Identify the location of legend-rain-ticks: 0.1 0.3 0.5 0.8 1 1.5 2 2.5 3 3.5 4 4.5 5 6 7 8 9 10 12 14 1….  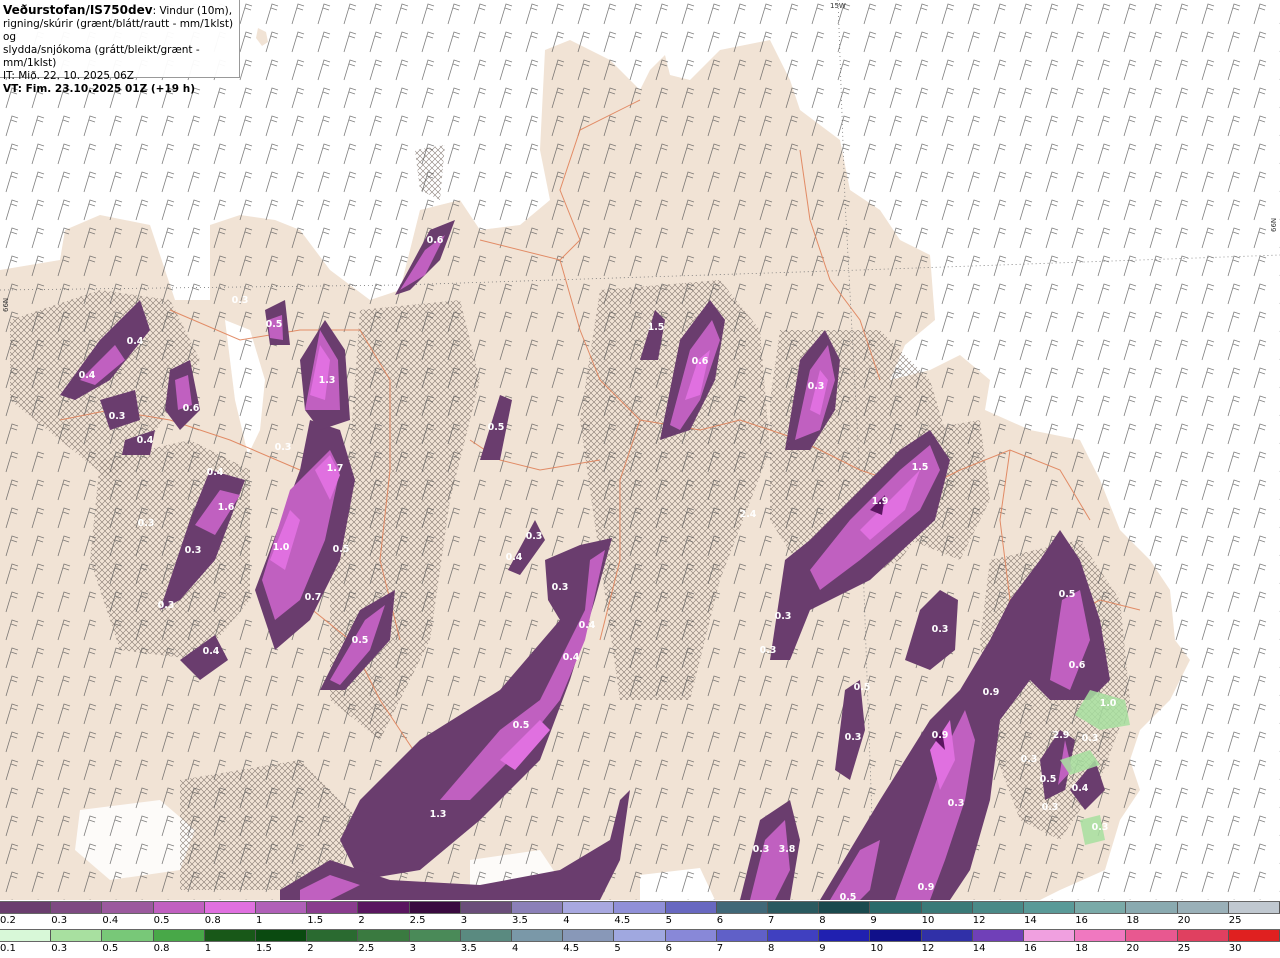
(640, 949).